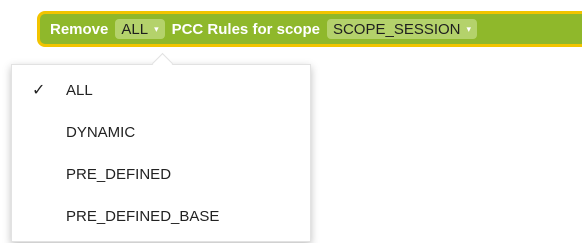 This screenshot has height=243, width=582. Describe the element at coordinates (245, 29) in the screenshot. I see `block-middle-text: PCC Rules for scope` at that location.